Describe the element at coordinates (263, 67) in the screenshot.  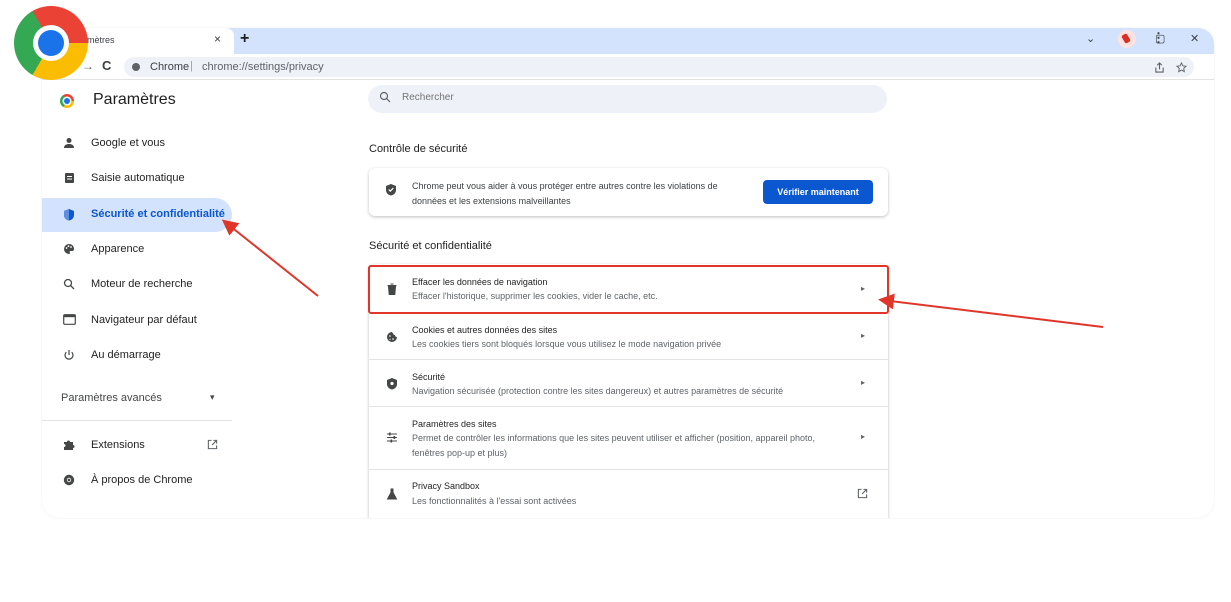
I see `url-text: chrome://settings/privacy` at that location.